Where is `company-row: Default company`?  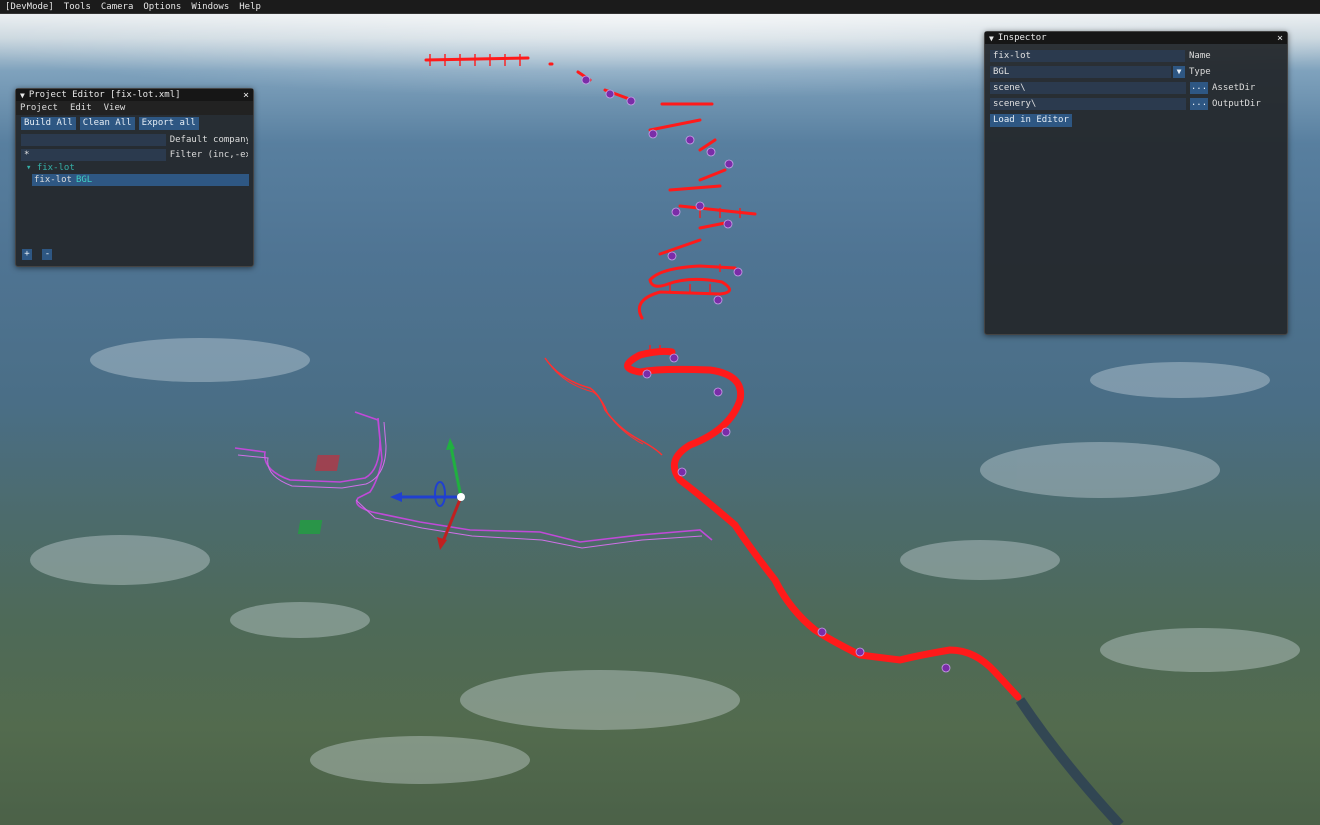
company-row: Default company is located at coordinates (134, 139).